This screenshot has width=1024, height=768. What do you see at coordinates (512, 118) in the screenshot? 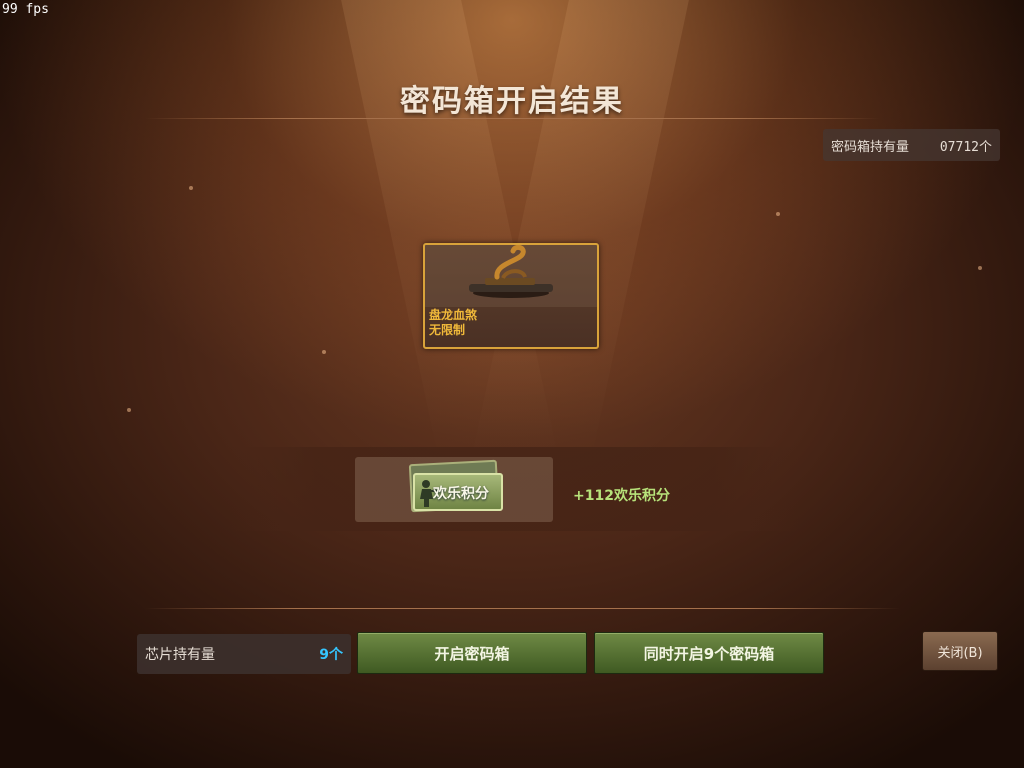
I see `title-divider` at bounding box center [512, 118].